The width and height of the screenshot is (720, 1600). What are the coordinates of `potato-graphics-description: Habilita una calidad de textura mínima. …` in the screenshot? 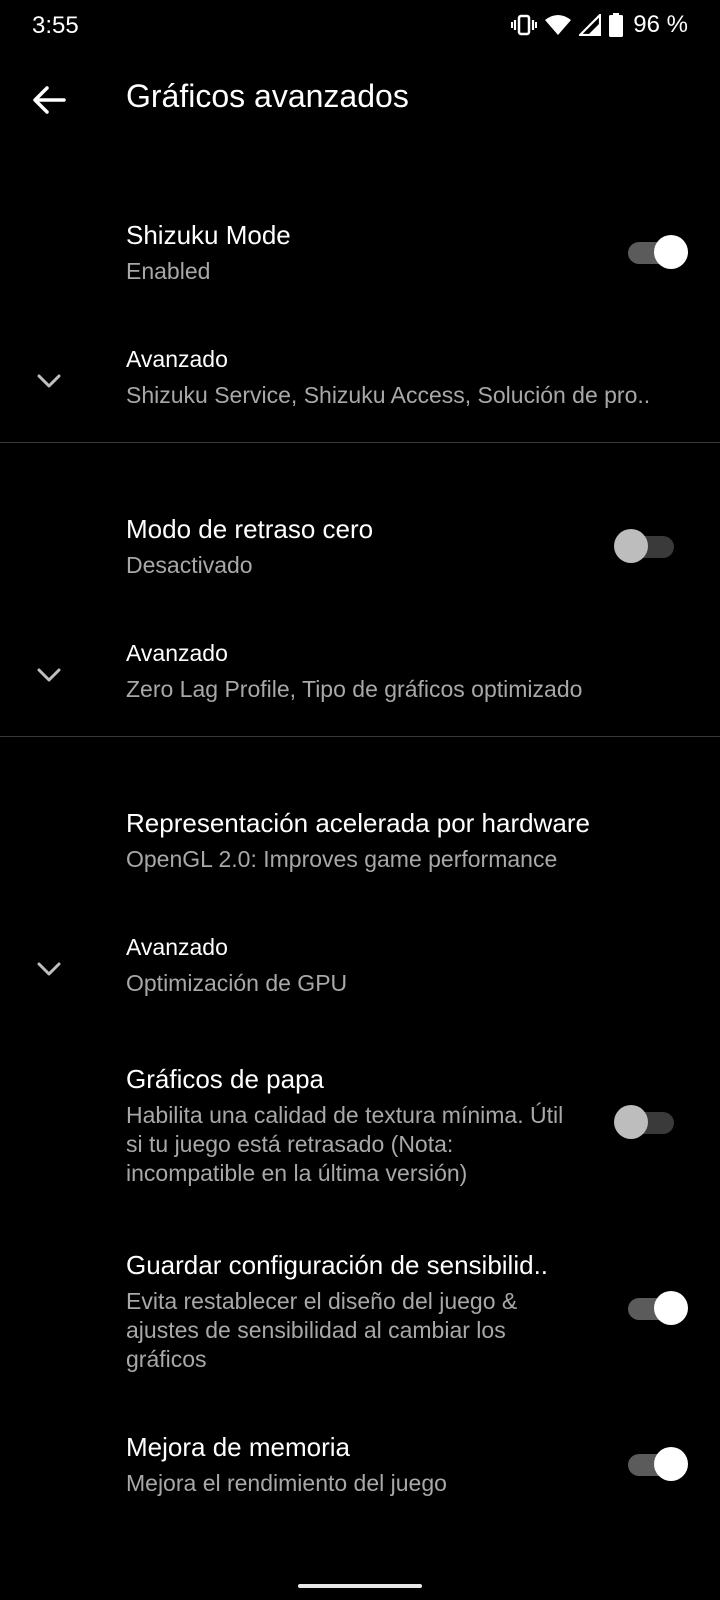 It's located at (345, 1144).